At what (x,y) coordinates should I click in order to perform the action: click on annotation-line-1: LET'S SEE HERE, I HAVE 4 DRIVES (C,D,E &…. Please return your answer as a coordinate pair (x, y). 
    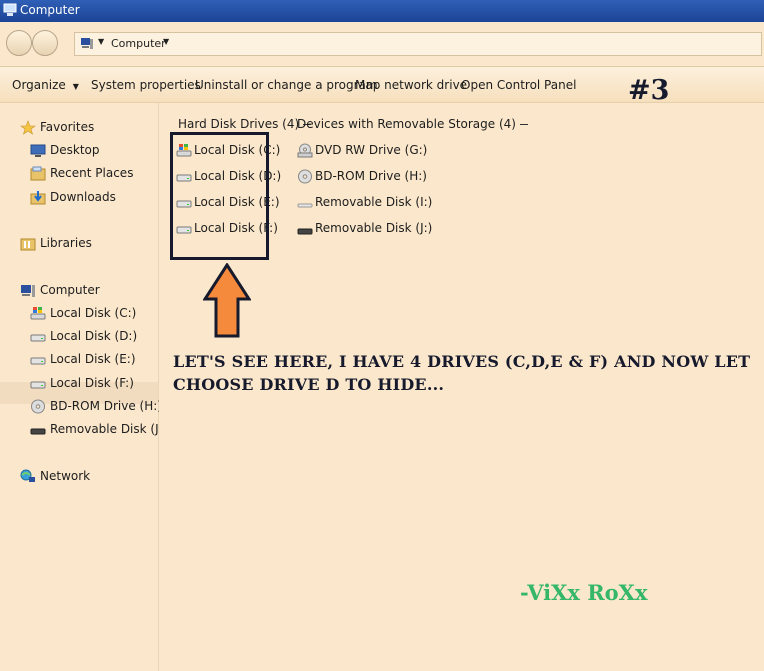
    Looking at the image, I should click on (462, 361).